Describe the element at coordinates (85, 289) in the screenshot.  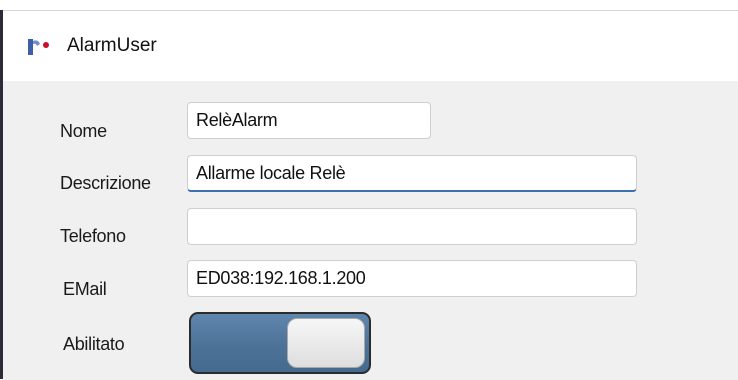
I see `email-label: EMail` at that location.